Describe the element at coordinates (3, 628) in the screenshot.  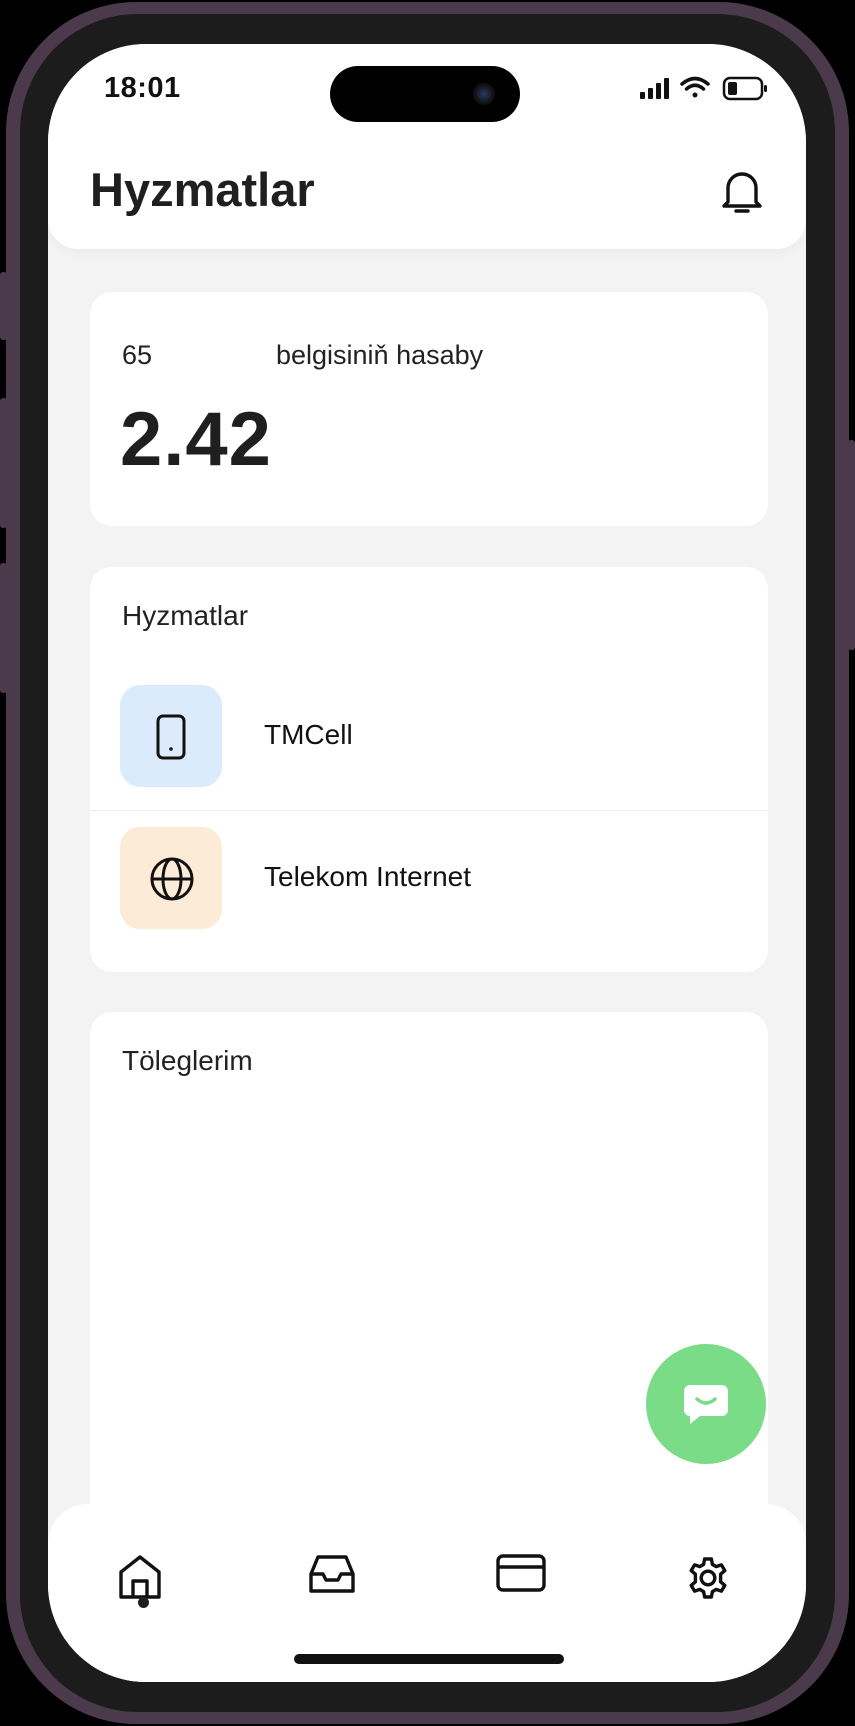
I see `side-button-volume-down` at that location.